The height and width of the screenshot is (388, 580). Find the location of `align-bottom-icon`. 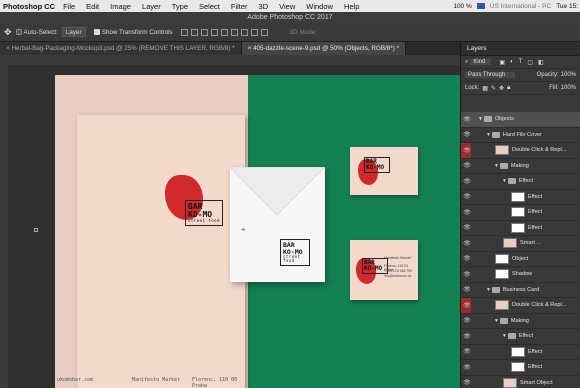

align-bottom-icon is located at coordinates (204, 32).